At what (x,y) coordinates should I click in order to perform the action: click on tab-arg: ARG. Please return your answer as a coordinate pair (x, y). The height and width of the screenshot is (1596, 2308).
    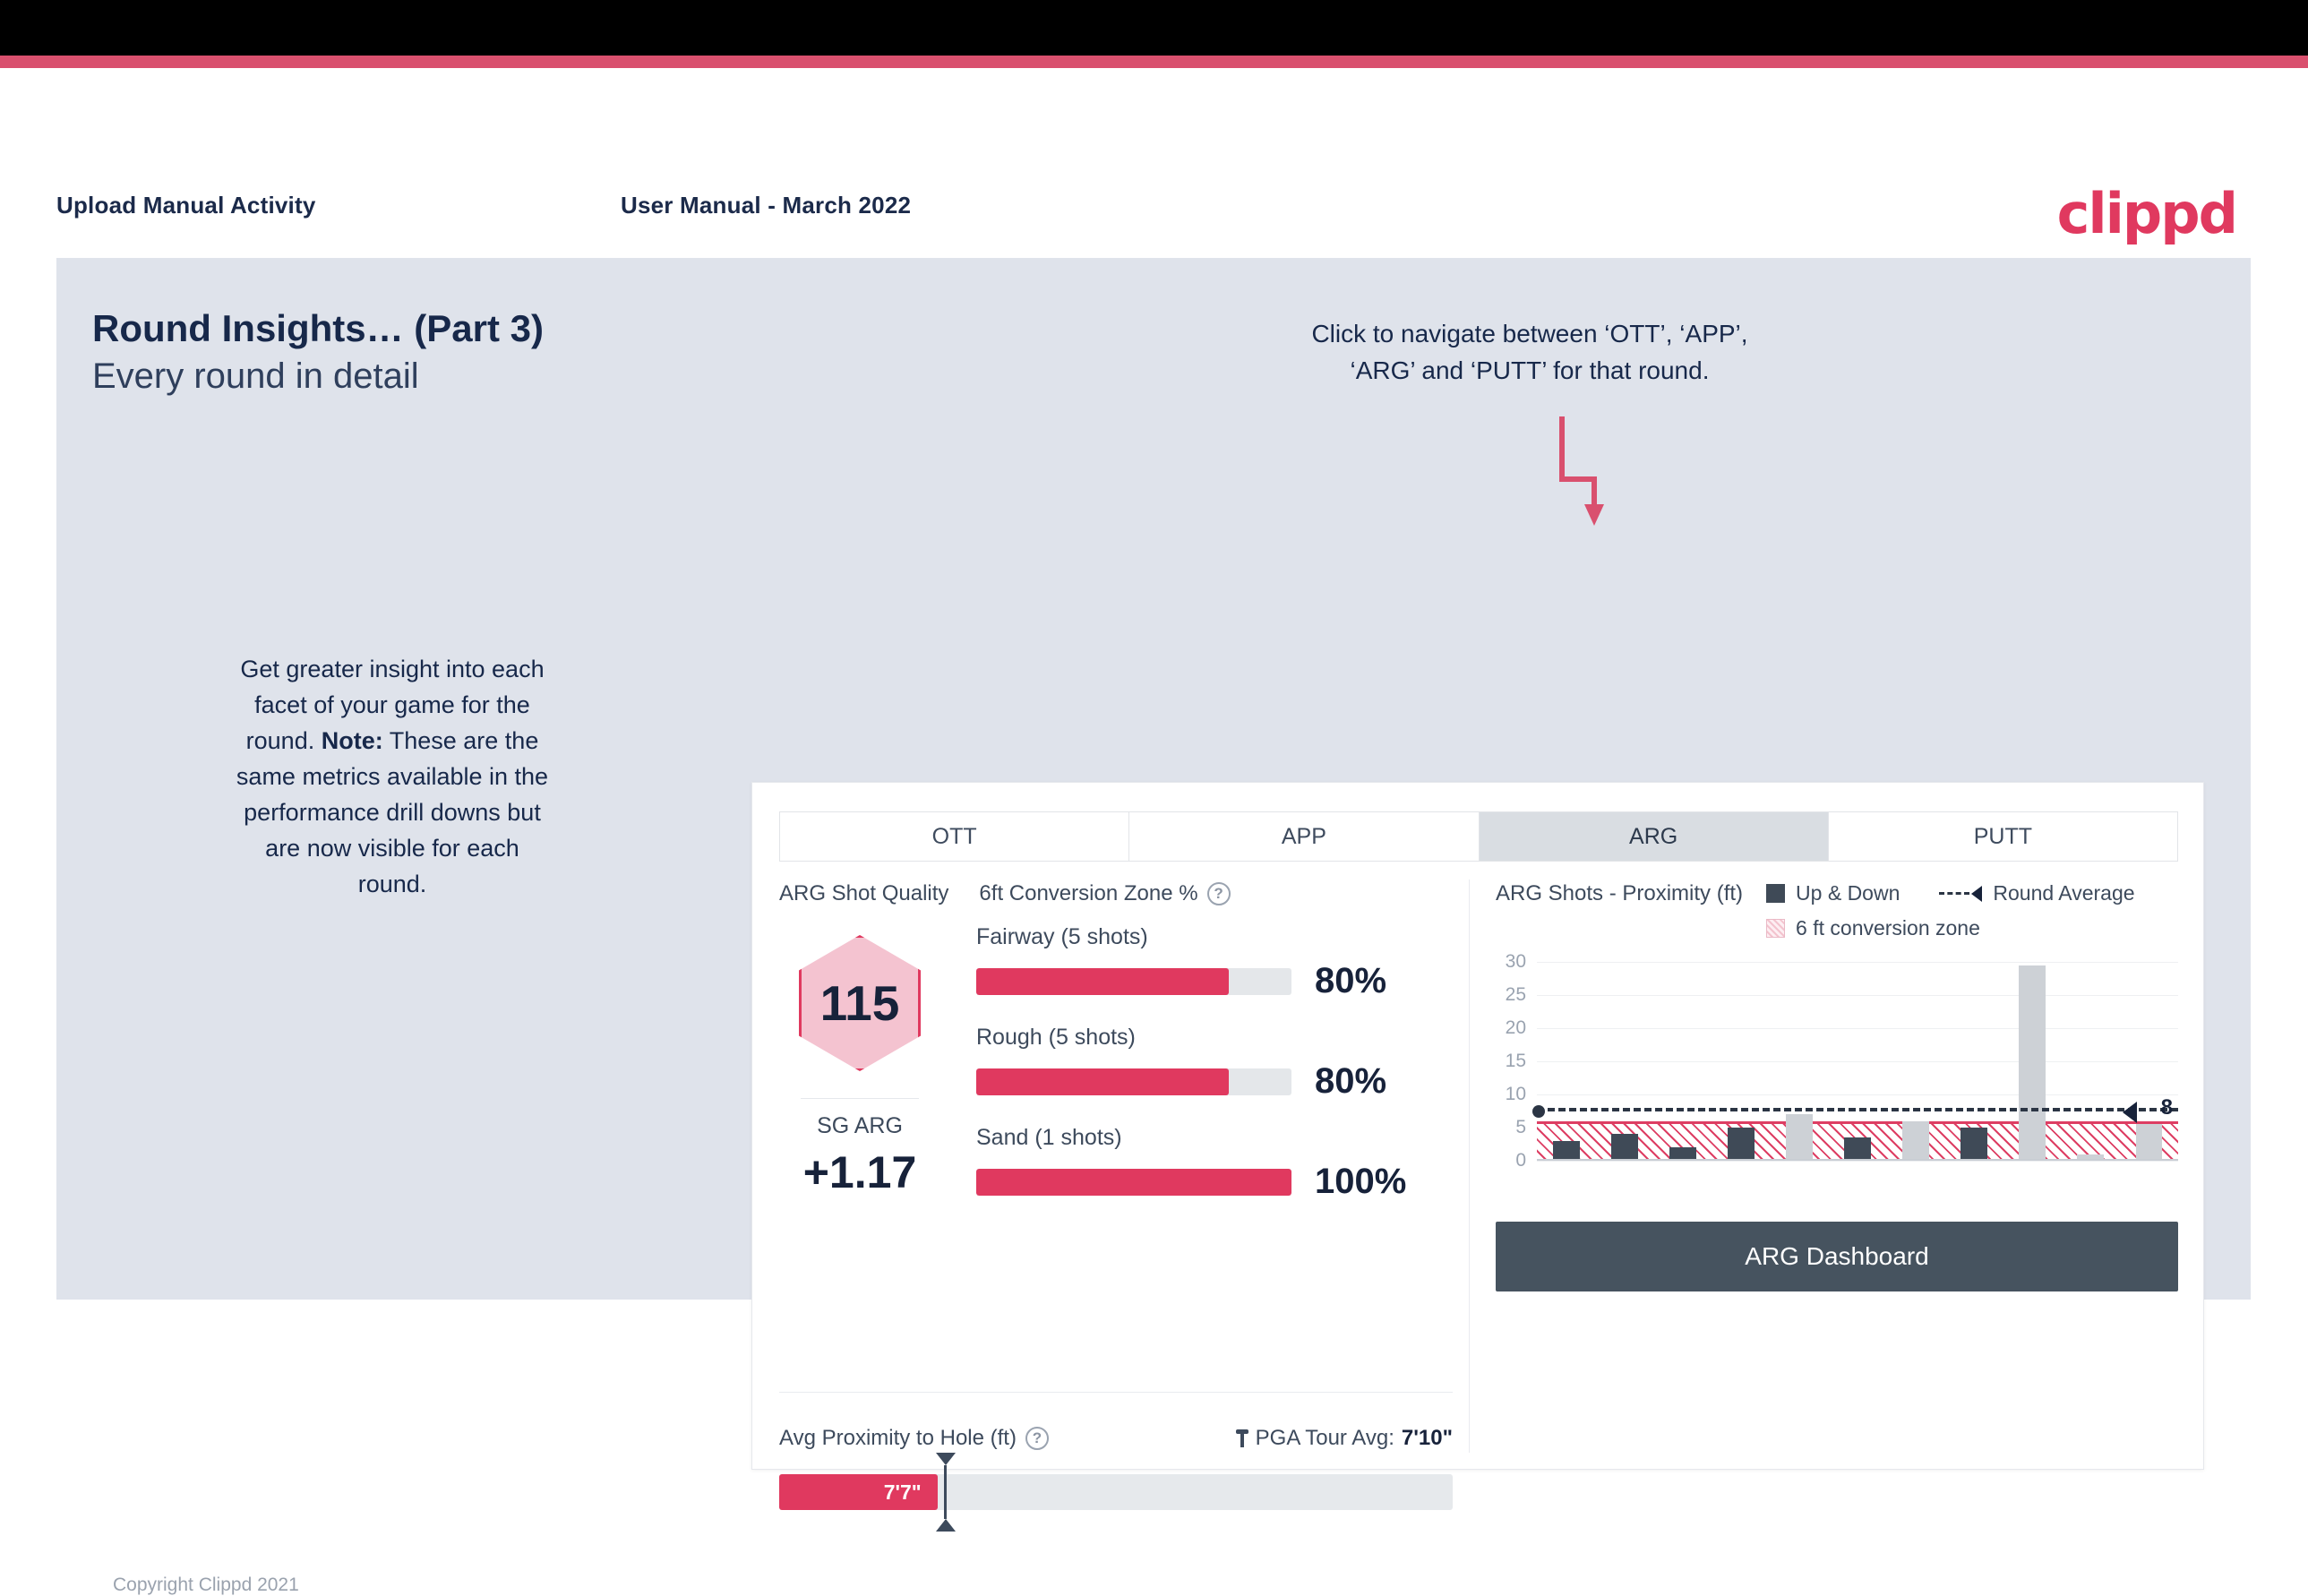
    Looking at the image, I should click on (1654, 837).